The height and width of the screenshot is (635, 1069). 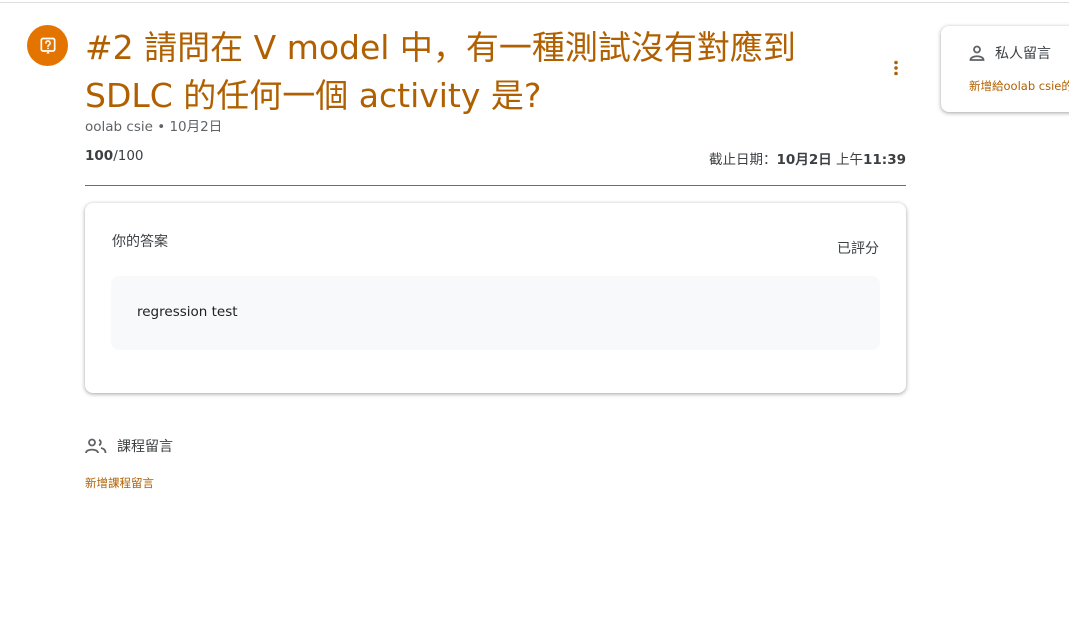 I want to click on more-vert-icon, so click(x=896, y=68).